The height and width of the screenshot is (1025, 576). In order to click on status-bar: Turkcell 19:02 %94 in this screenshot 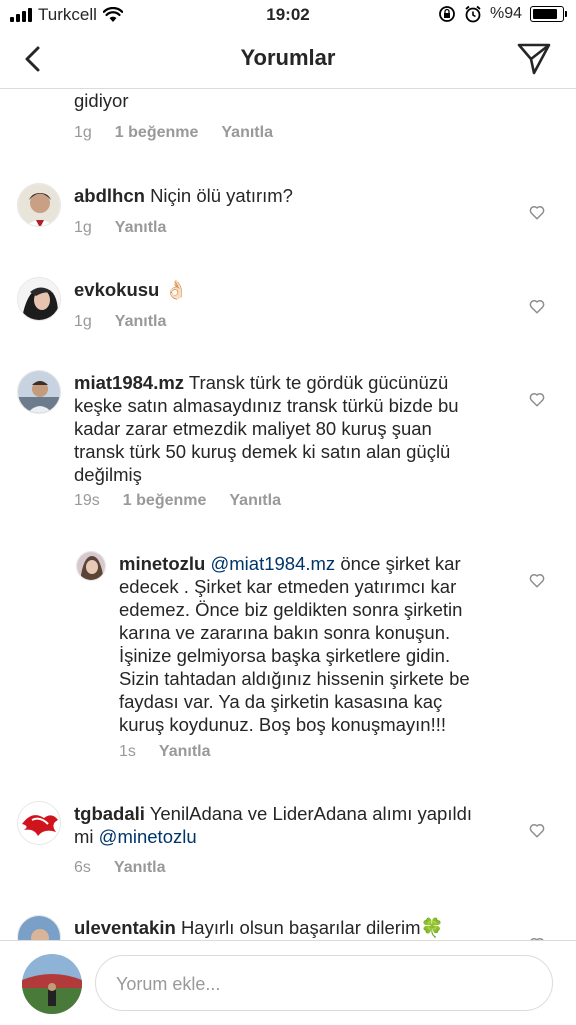, I will do `click(288, 15)`.